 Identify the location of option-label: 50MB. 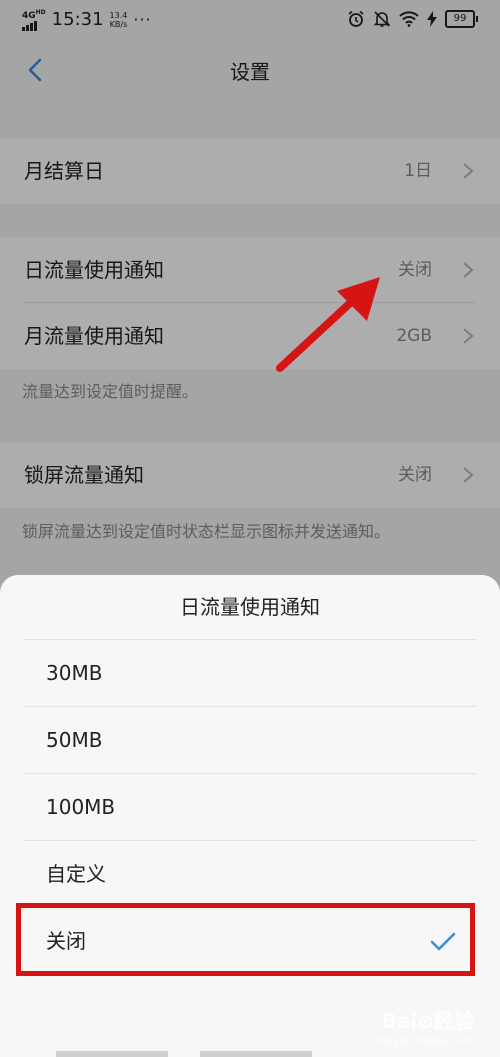
(74, 740).